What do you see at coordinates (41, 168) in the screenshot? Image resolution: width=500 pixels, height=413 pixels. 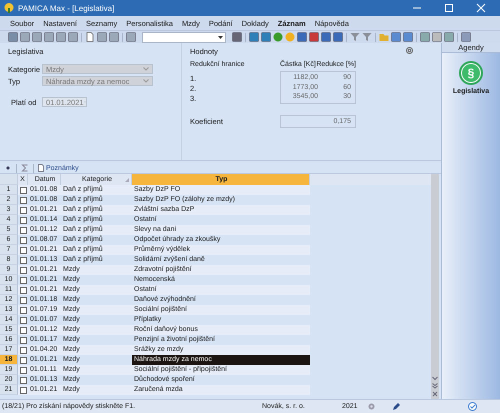 I see `page-icon` at bounding box center [41, 168].